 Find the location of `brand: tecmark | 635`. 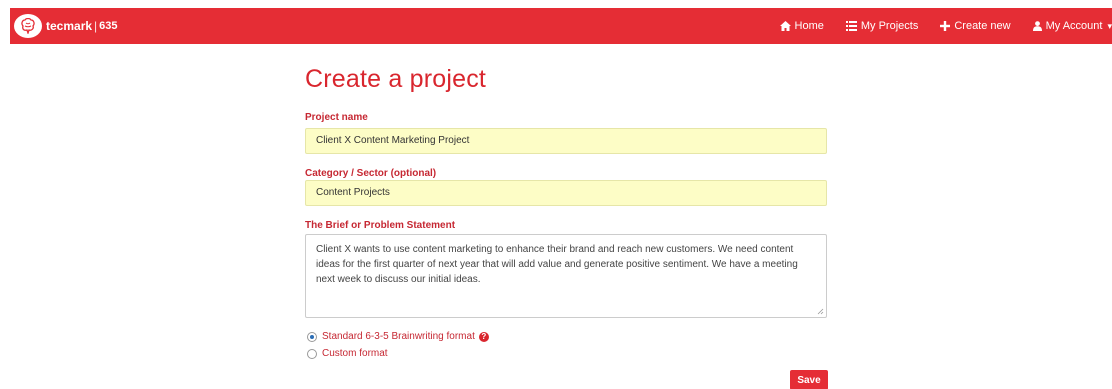

brand: tecmark | 635 is located at coordinates (64, 26).